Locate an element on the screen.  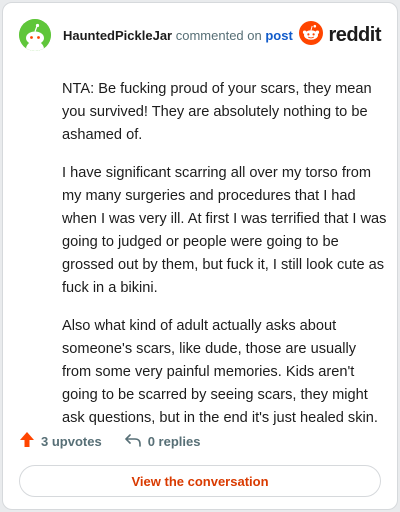
action-text: commented on is located at coordinates (218, 35).